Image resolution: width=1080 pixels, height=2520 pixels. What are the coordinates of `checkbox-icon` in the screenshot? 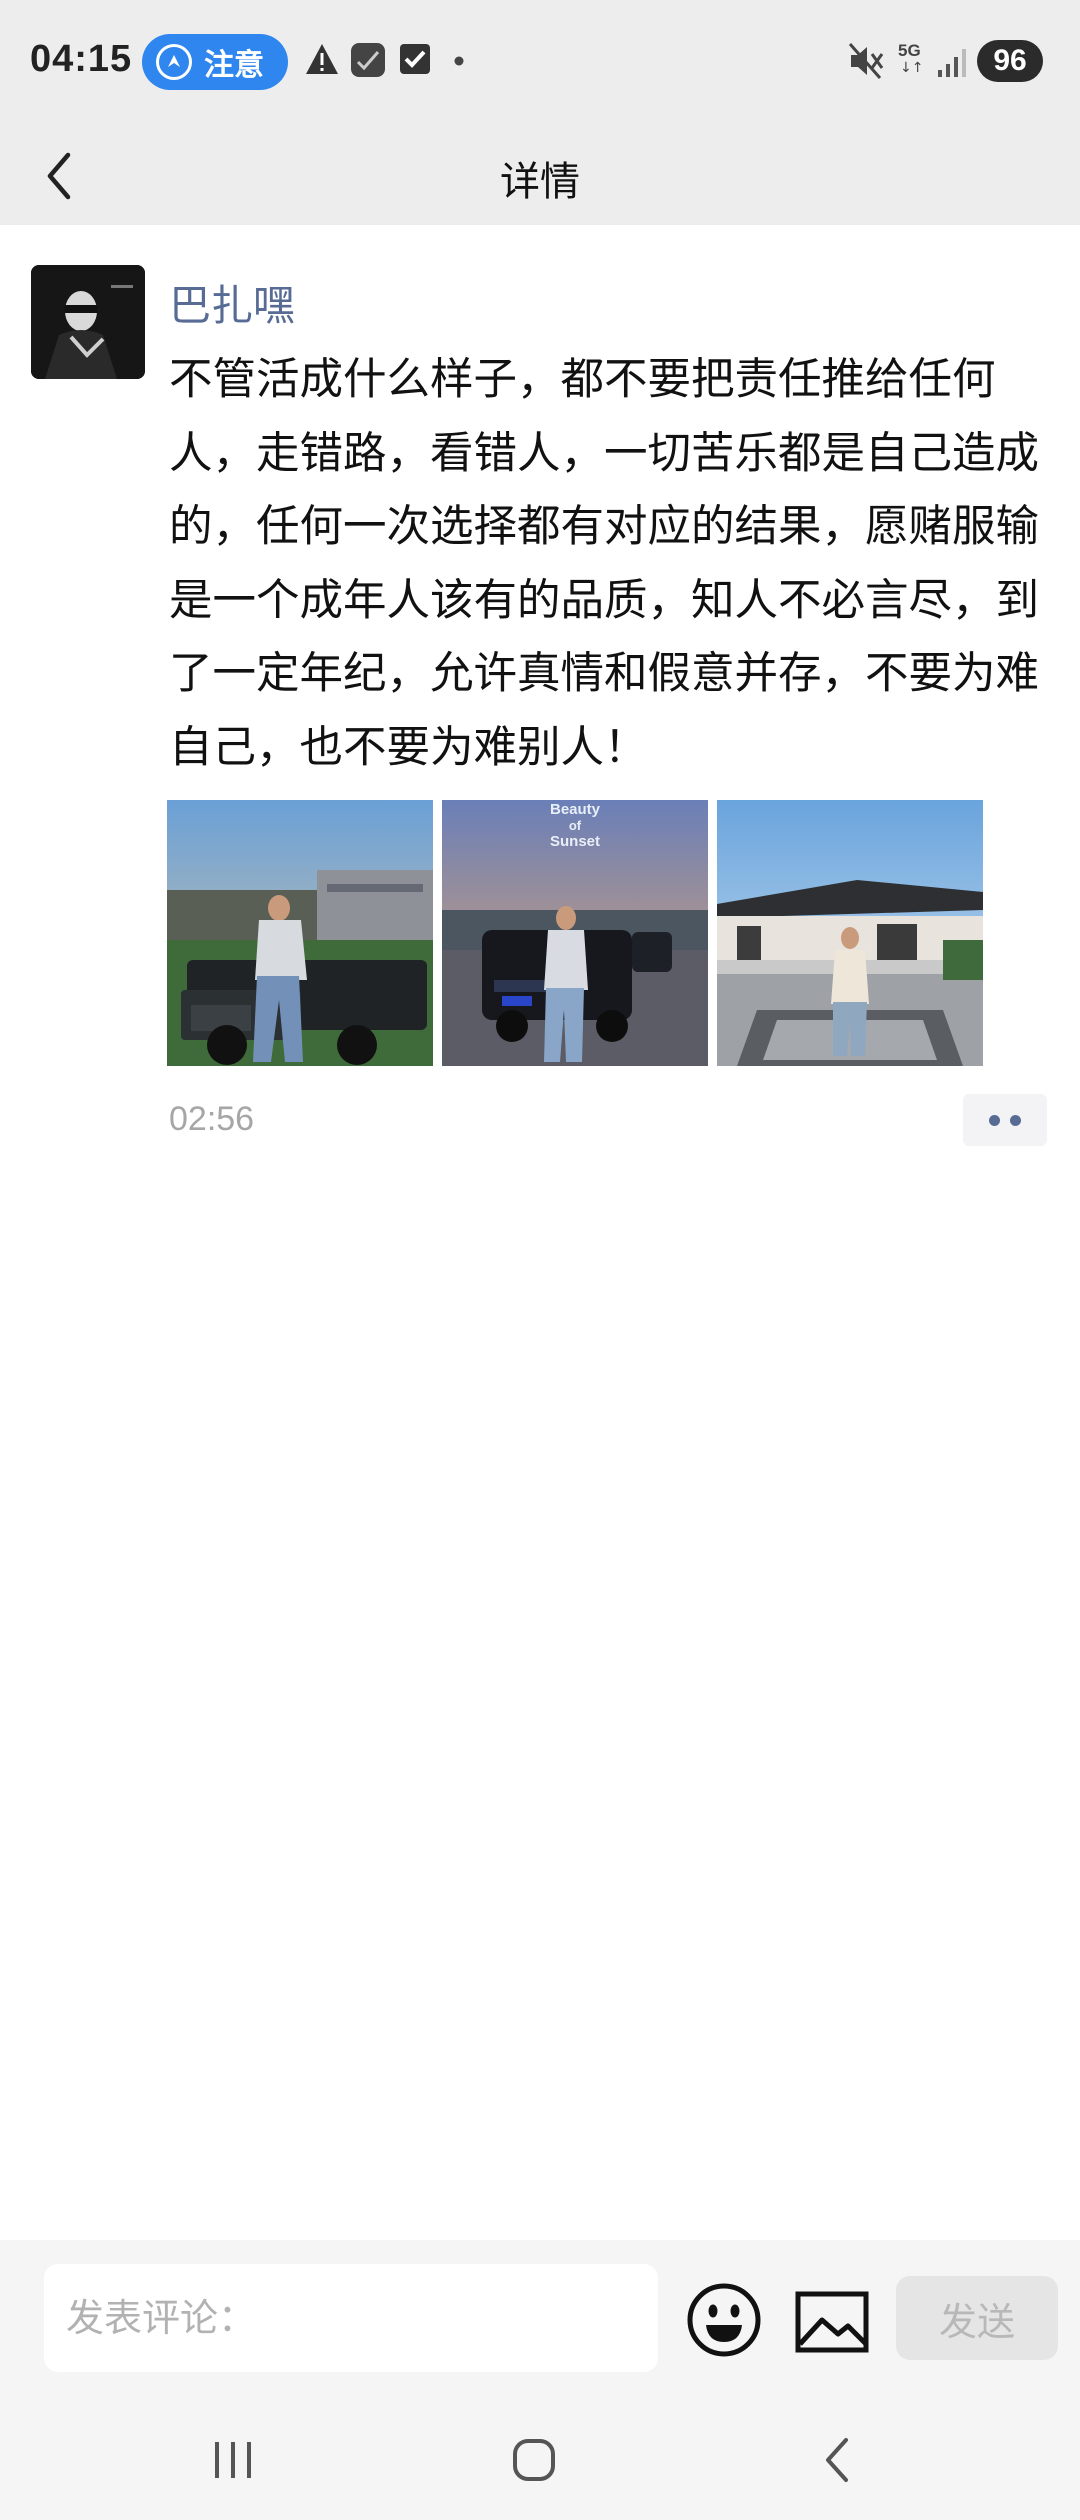 It's located at (415, 59).